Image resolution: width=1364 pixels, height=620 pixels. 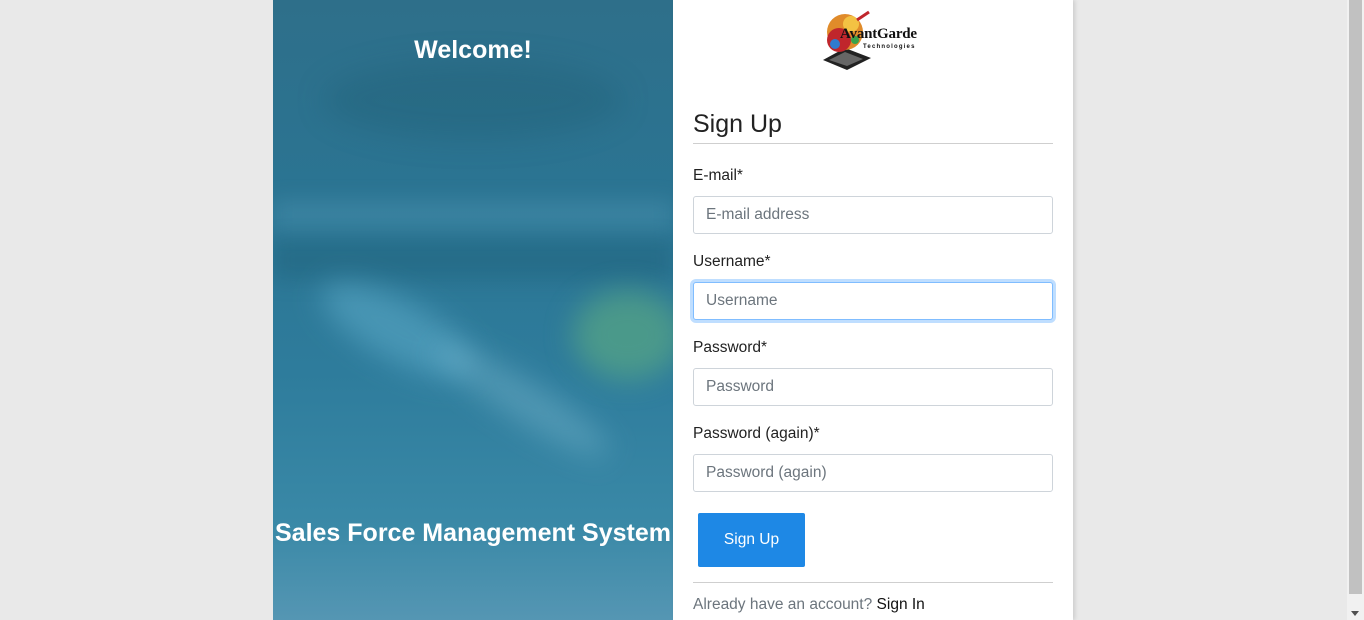 I want to click on sign-in-link: Sign In, so click(x=901, y=604).